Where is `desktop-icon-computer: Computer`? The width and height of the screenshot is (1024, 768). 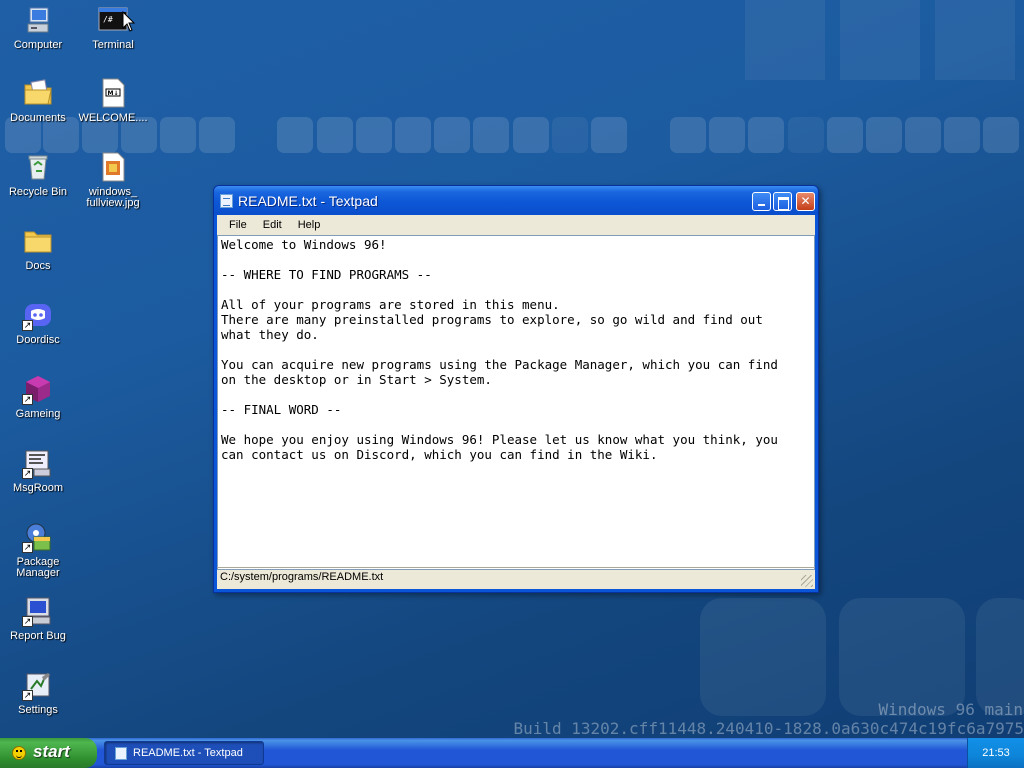
desktop-icon-computer: Computer is located at coordinates (38, 27).